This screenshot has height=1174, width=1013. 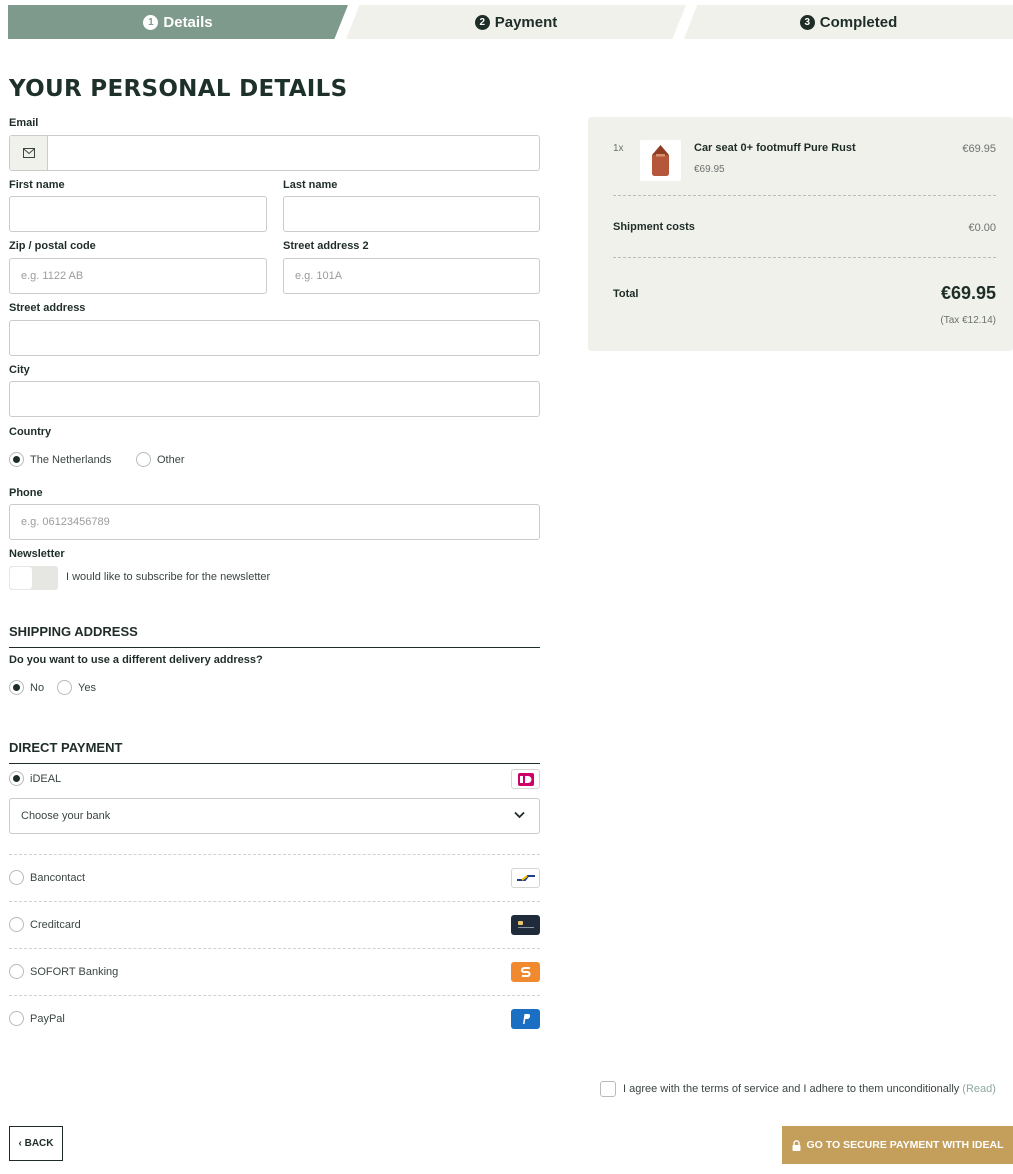 What do you see at coordinates (979, 149) in the screenshot?
I see `product-price: €69.95` at bounding box center [979, 149].